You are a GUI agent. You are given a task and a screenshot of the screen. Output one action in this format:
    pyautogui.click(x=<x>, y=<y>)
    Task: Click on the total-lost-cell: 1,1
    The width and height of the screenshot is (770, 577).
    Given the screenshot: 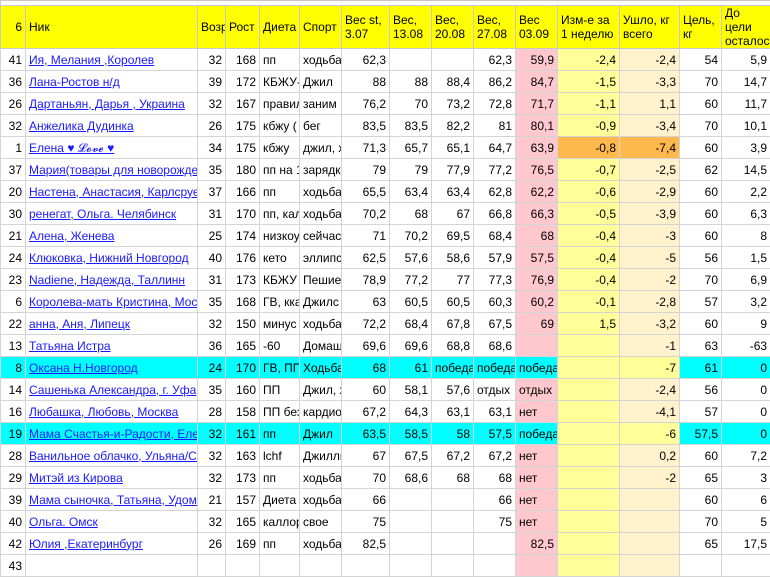 What is the action you would take?
    pyautogui.click(x=650, y=104)
    